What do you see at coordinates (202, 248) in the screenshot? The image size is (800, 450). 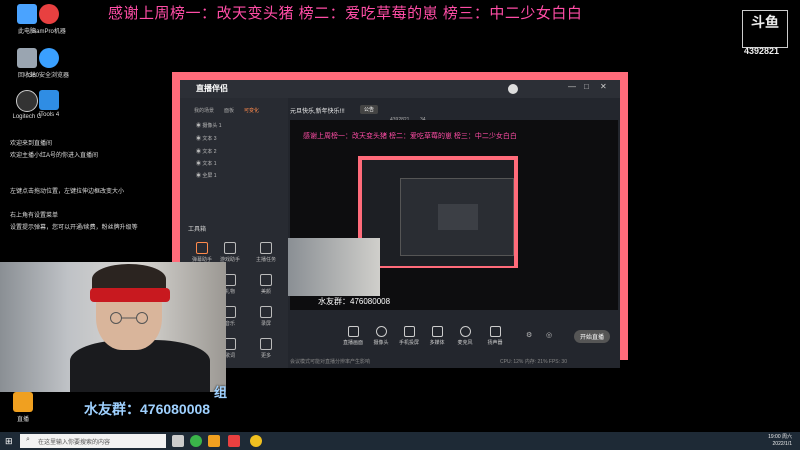 I see `danmu-icon` at bounding box center [202, 248].